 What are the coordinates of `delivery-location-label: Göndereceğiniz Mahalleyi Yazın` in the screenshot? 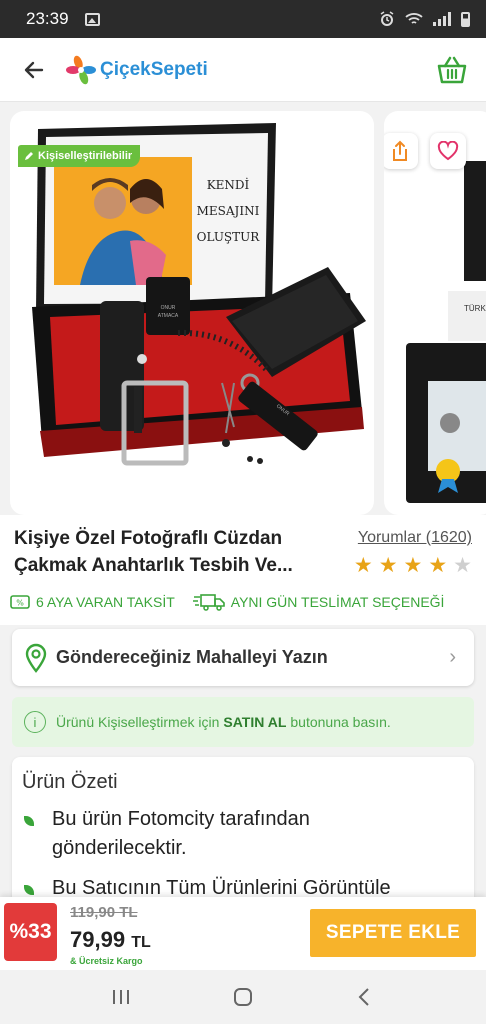 It's located at (192, 657).